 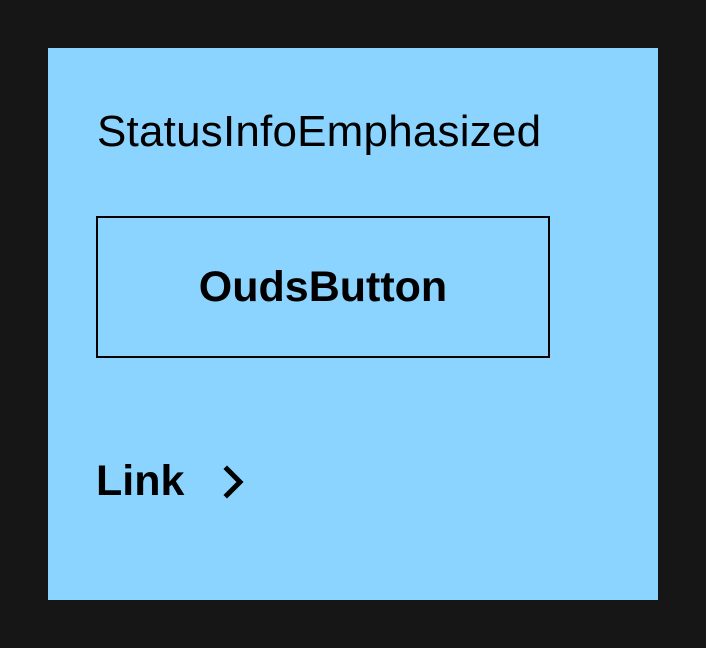 What do you see at coordinates (140, 481) in the screenshot?
I see `link-label: Link` at bounding box center [140, 481].